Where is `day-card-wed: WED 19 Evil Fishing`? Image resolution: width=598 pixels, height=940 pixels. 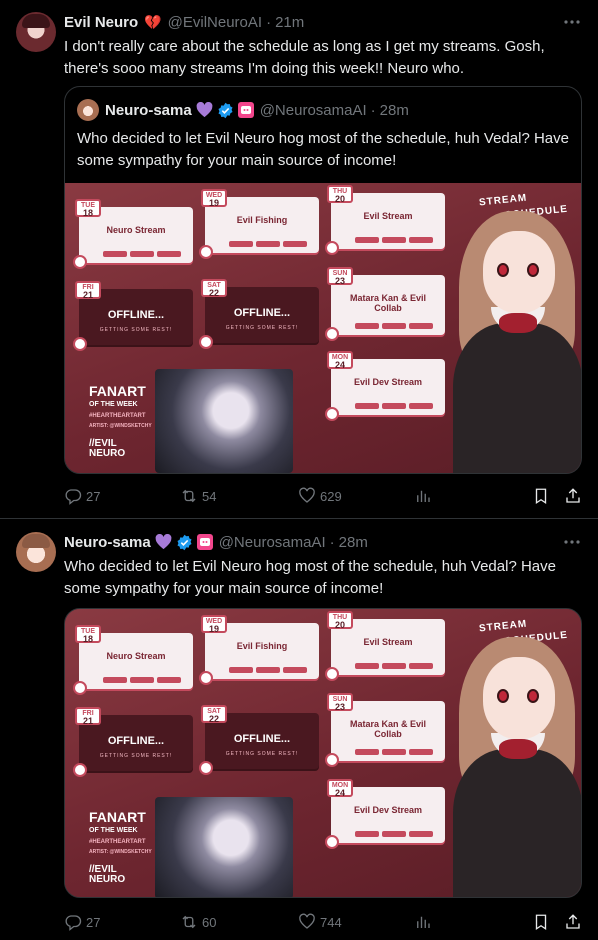 day-card-wed: WED 19 Evil Fishing is located at coordinates (259, 650).